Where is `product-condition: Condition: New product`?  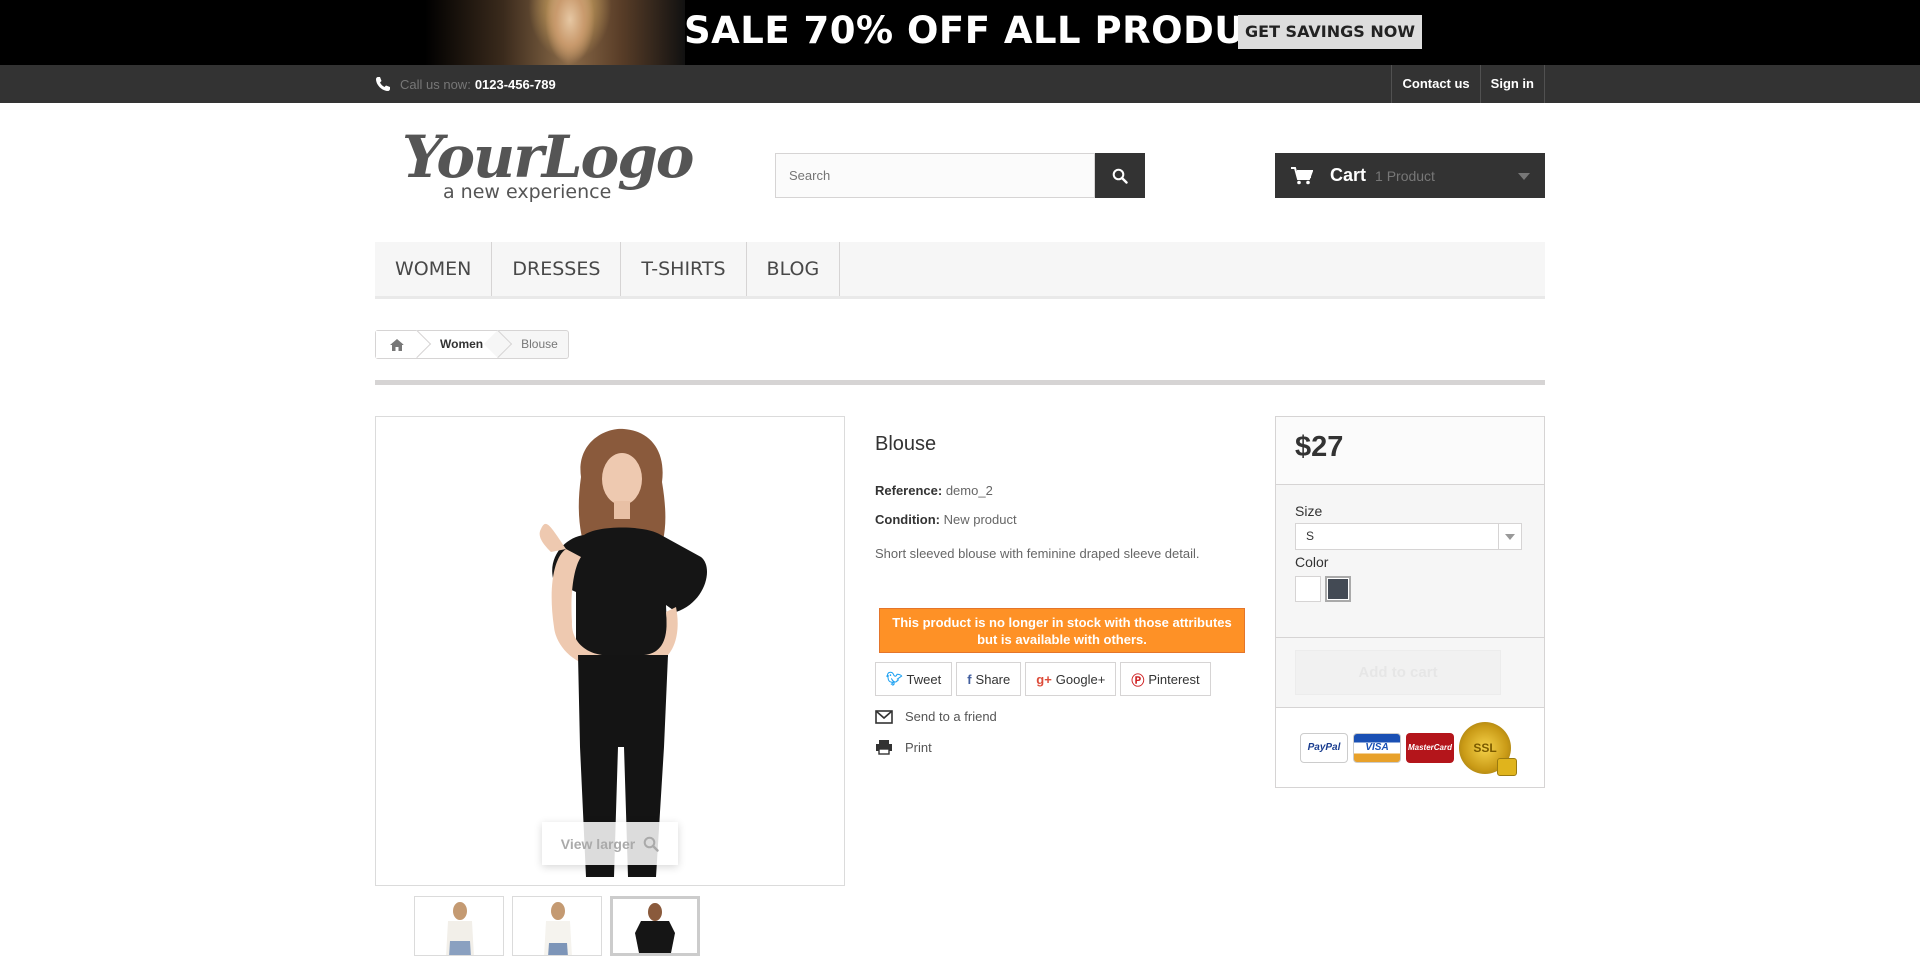 product-condition: Condition: New product is located at coordinates (946, 519).